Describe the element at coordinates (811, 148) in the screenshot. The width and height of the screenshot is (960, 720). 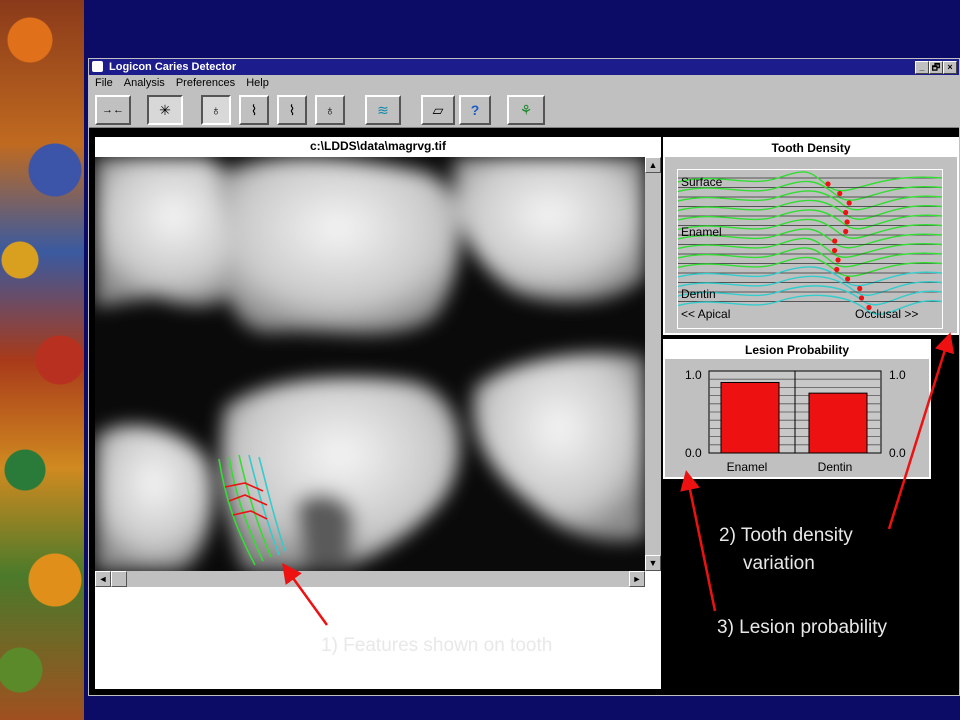
I see `tooth-density-title: Tooth Density` at that location.